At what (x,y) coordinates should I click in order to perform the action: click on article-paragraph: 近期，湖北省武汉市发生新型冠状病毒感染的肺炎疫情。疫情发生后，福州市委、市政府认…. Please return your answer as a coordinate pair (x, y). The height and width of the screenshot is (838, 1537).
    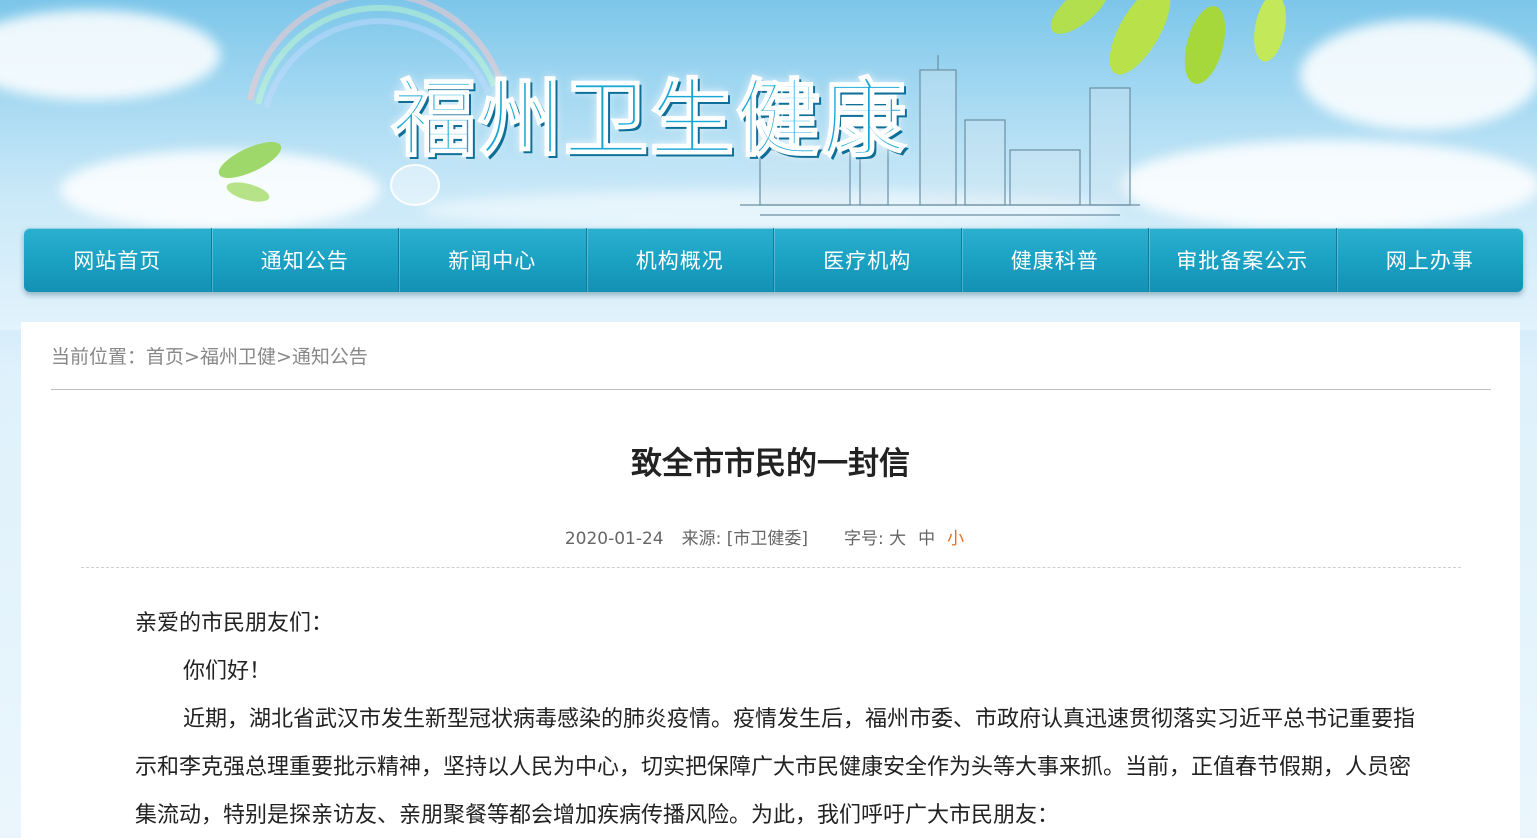
    Looking at the image, I should click on (775, 767).